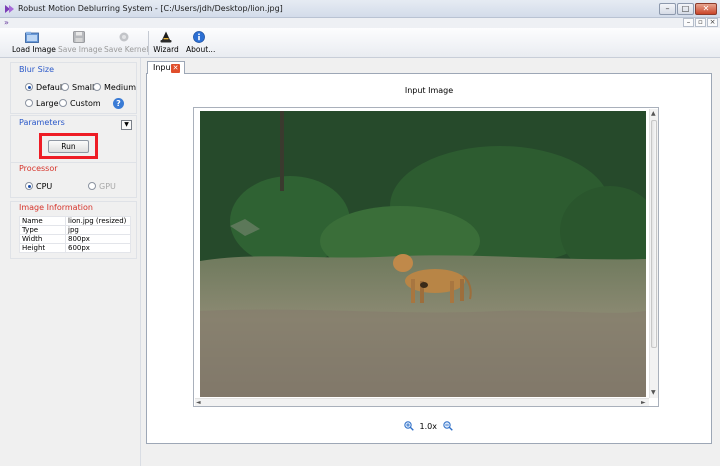  I want to click on table-row: Height 600px, so click(75, 248).